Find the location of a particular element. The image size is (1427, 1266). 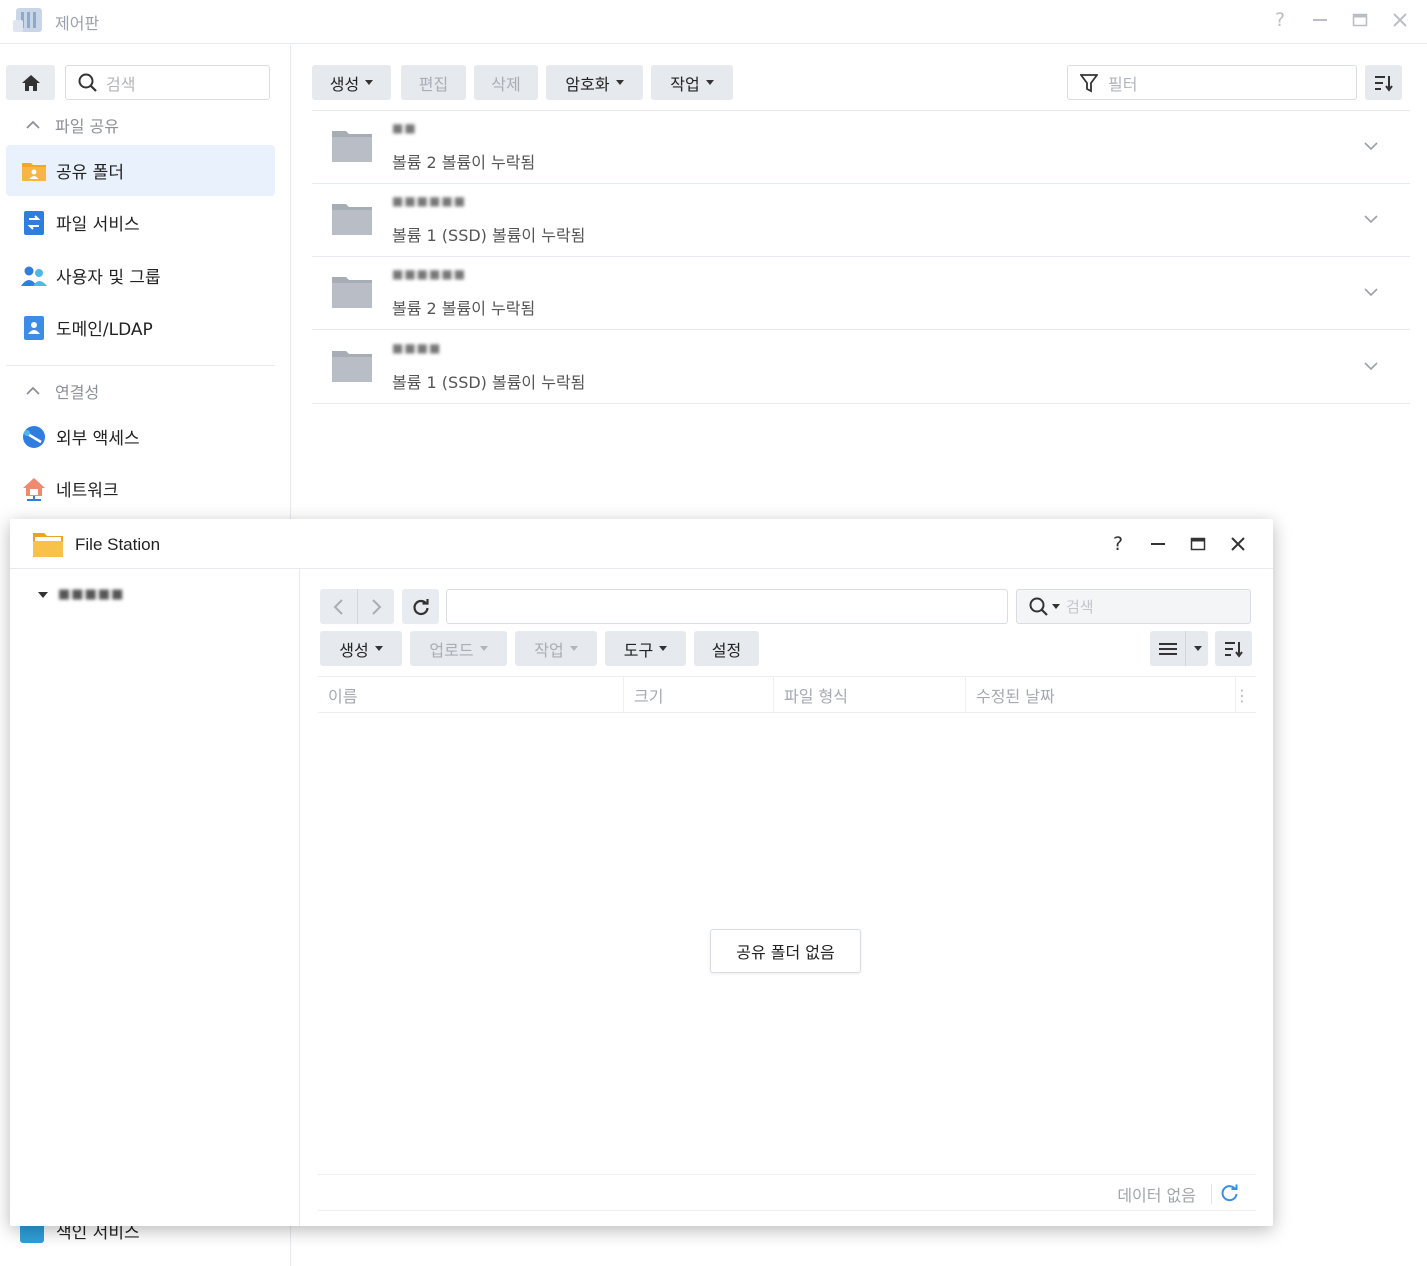

sidebar-item-label: 도메인/LDAP is located at coordinates (104, 330).